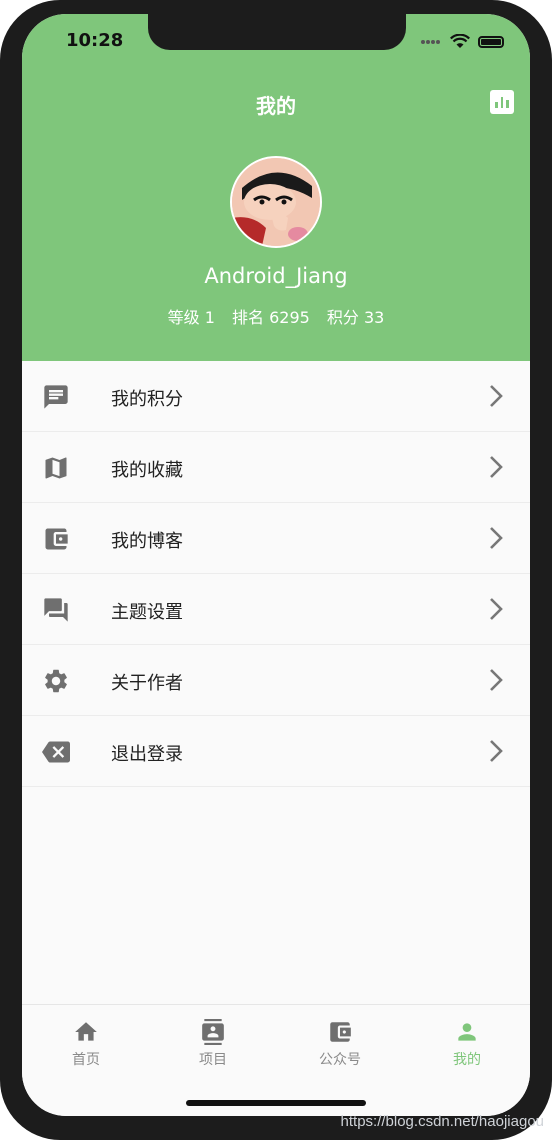 The width and height of the screenshot is (552, 1140). I want to click on tab-mine: 我的, so click(467, 1044).